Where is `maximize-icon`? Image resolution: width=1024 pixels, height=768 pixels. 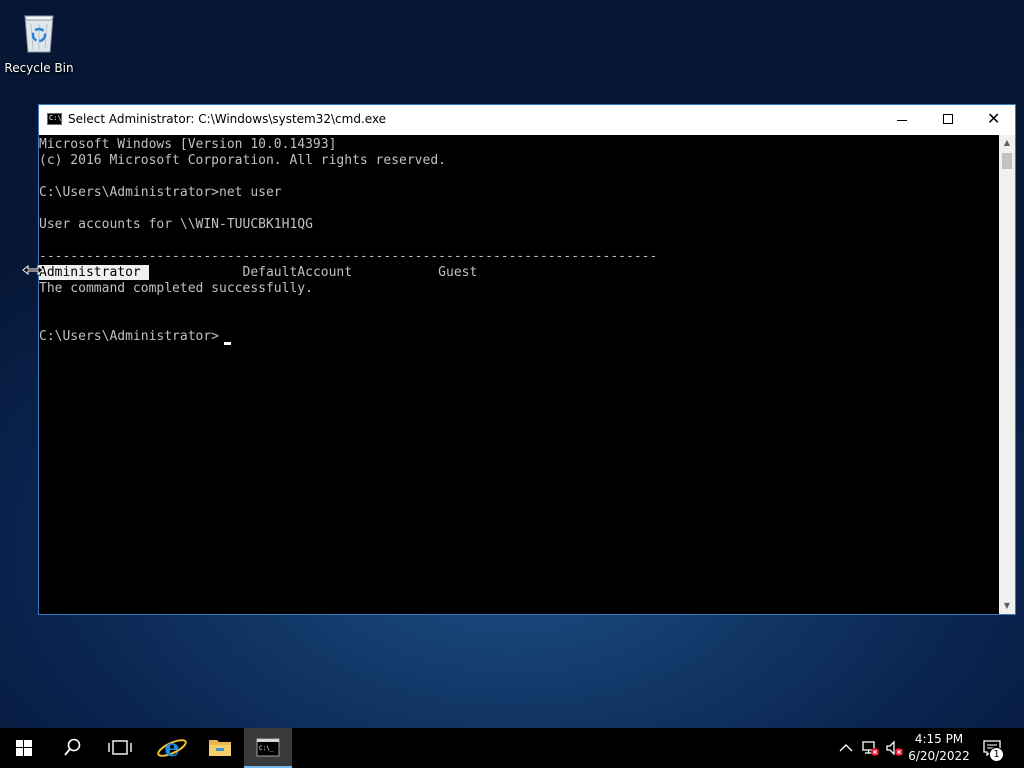 maximize-icon is located at coordinates (948, 119).